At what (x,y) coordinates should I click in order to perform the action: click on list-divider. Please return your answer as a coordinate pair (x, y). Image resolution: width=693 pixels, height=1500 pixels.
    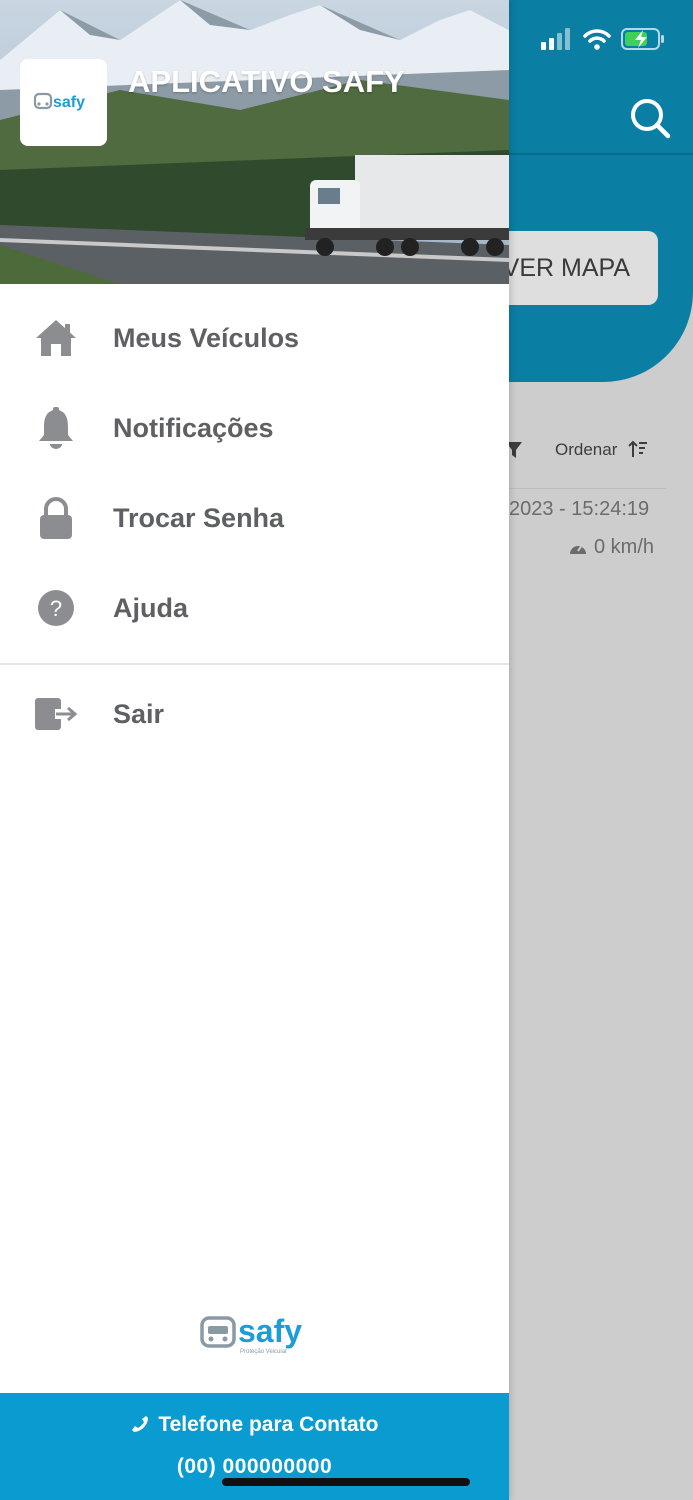
    Looking at the image, I should click on (587, 488).